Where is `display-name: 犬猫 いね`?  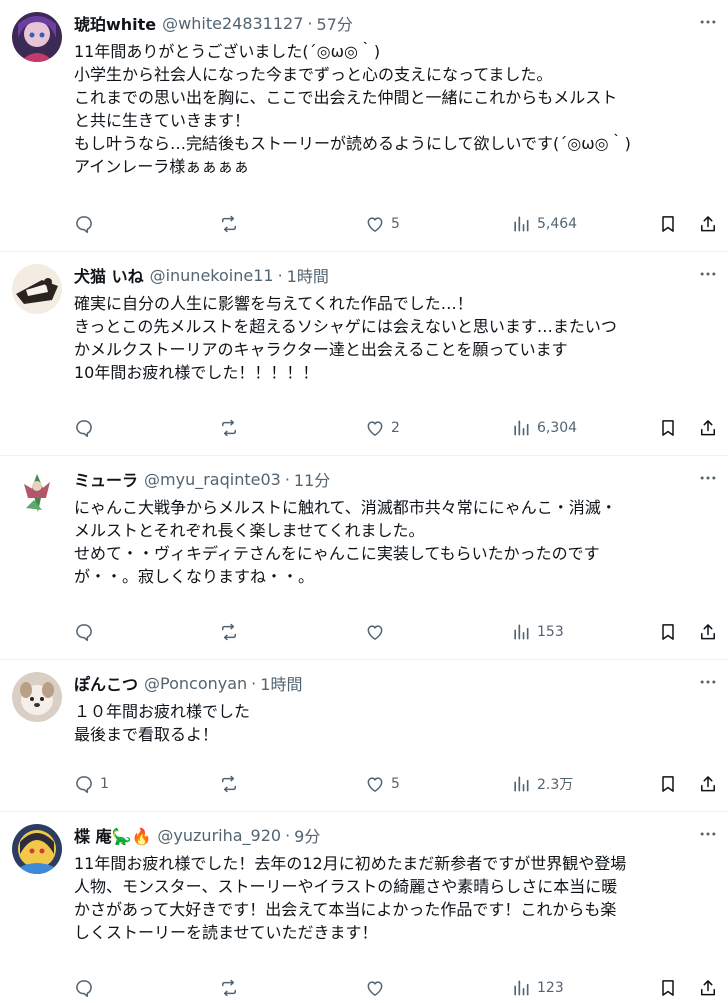
display-name: 犬猫 いね is located at coordinates (109, 275).